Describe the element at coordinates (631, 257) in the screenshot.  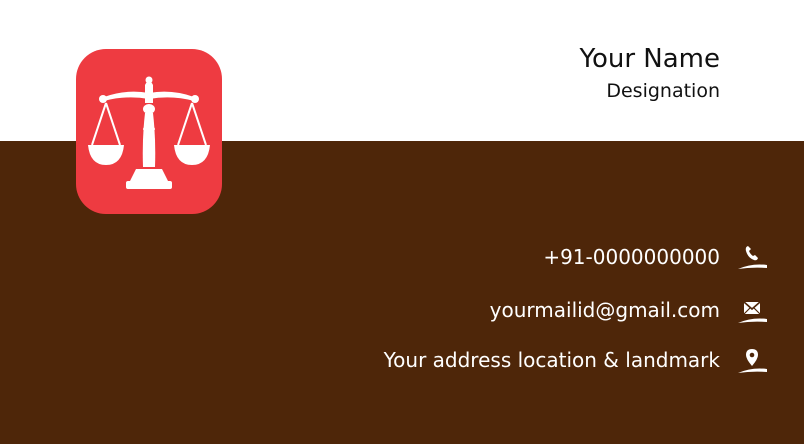
I see `phone-number: +91-0000000000` at that location.